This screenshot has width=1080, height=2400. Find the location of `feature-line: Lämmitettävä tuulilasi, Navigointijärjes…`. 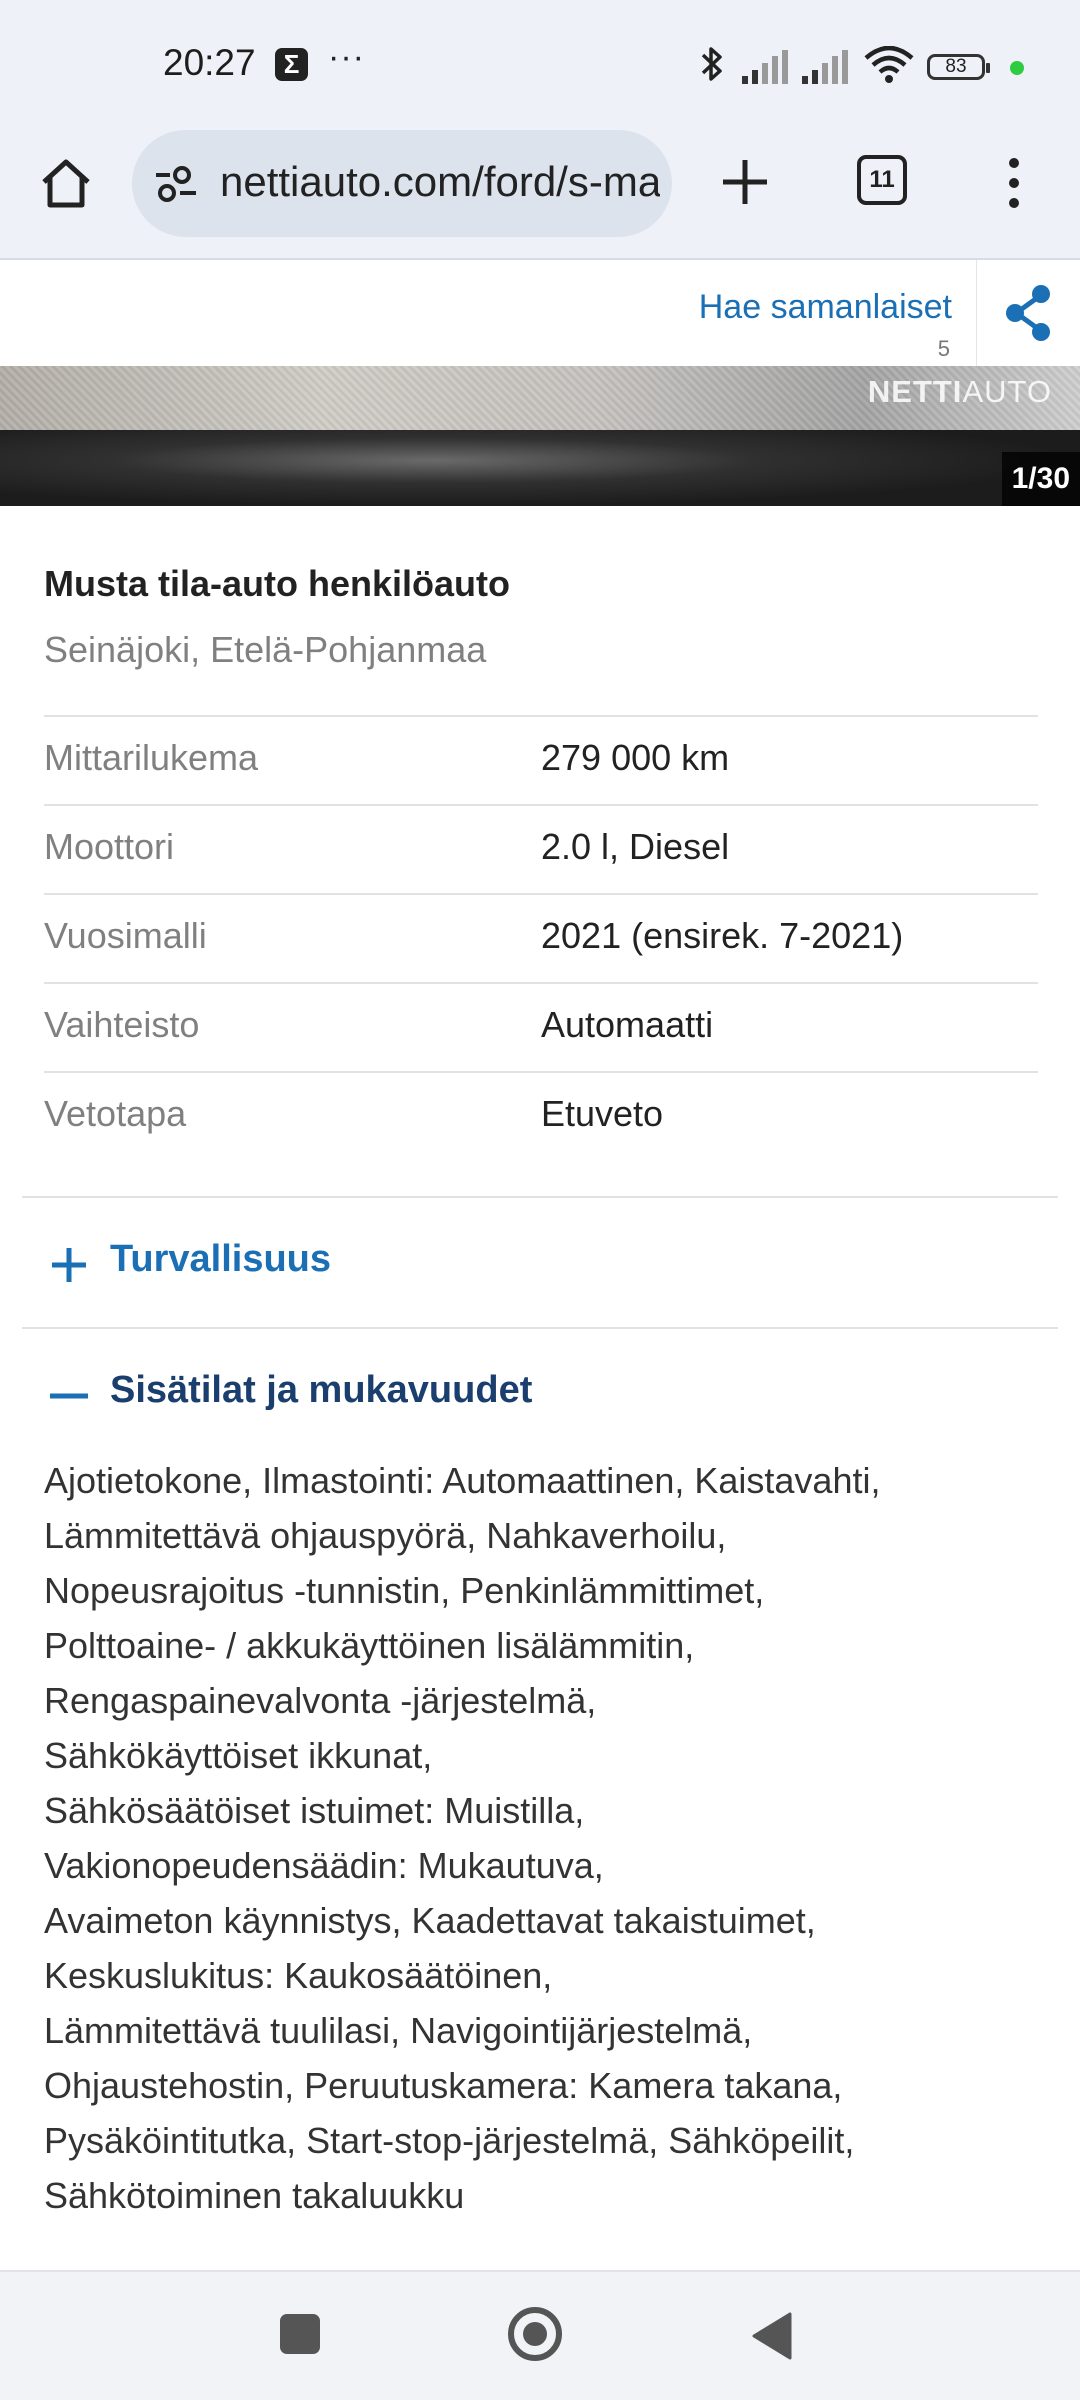

feature-line: Lämmitettävä tuulilasi, Navigointijärjes… is located at coordinates (398, 2030).